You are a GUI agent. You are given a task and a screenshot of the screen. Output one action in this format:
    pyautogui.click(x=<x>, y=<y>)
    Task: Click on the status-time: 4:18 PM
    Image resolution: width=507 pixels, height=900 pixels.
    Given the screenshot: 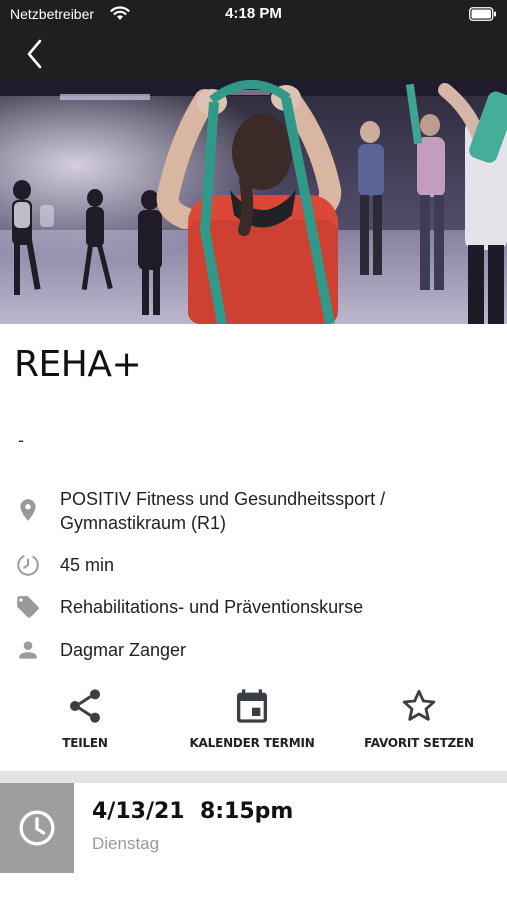 What is the action you would take?
    pyautogui.click(x=253, y=13)
    